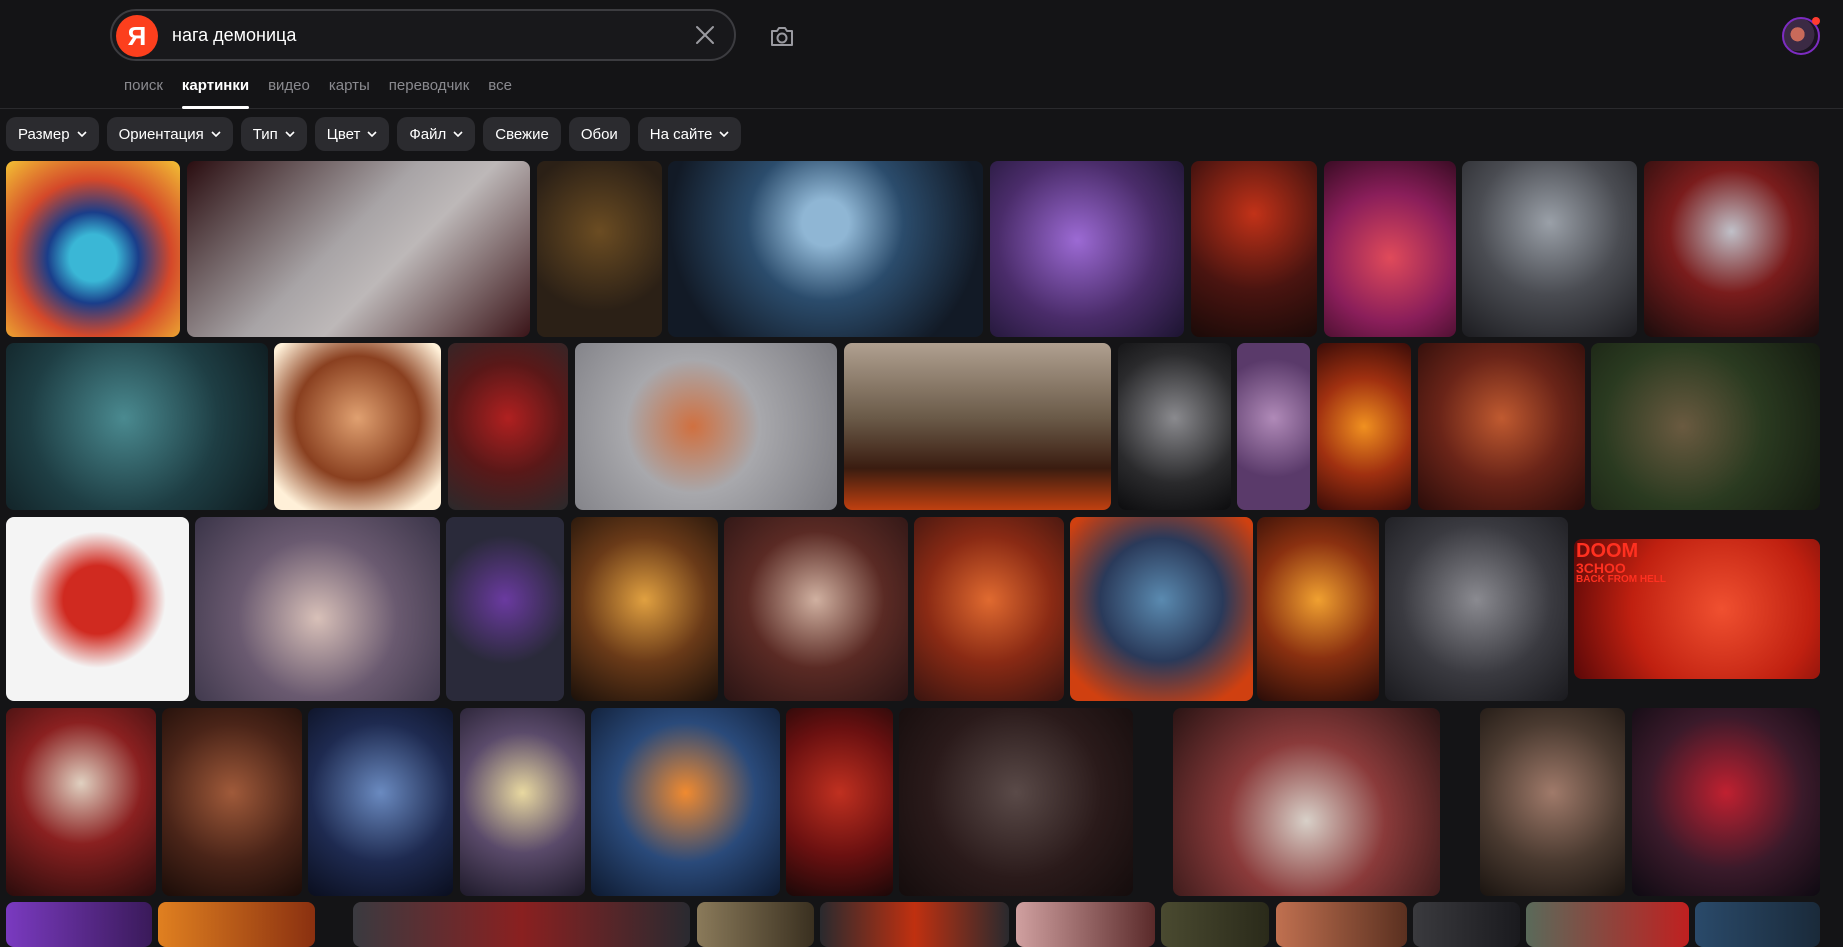 The height and width of the screenshot is (947, 1843). I want to click on filter-label: Свежие, so click(522, 134).